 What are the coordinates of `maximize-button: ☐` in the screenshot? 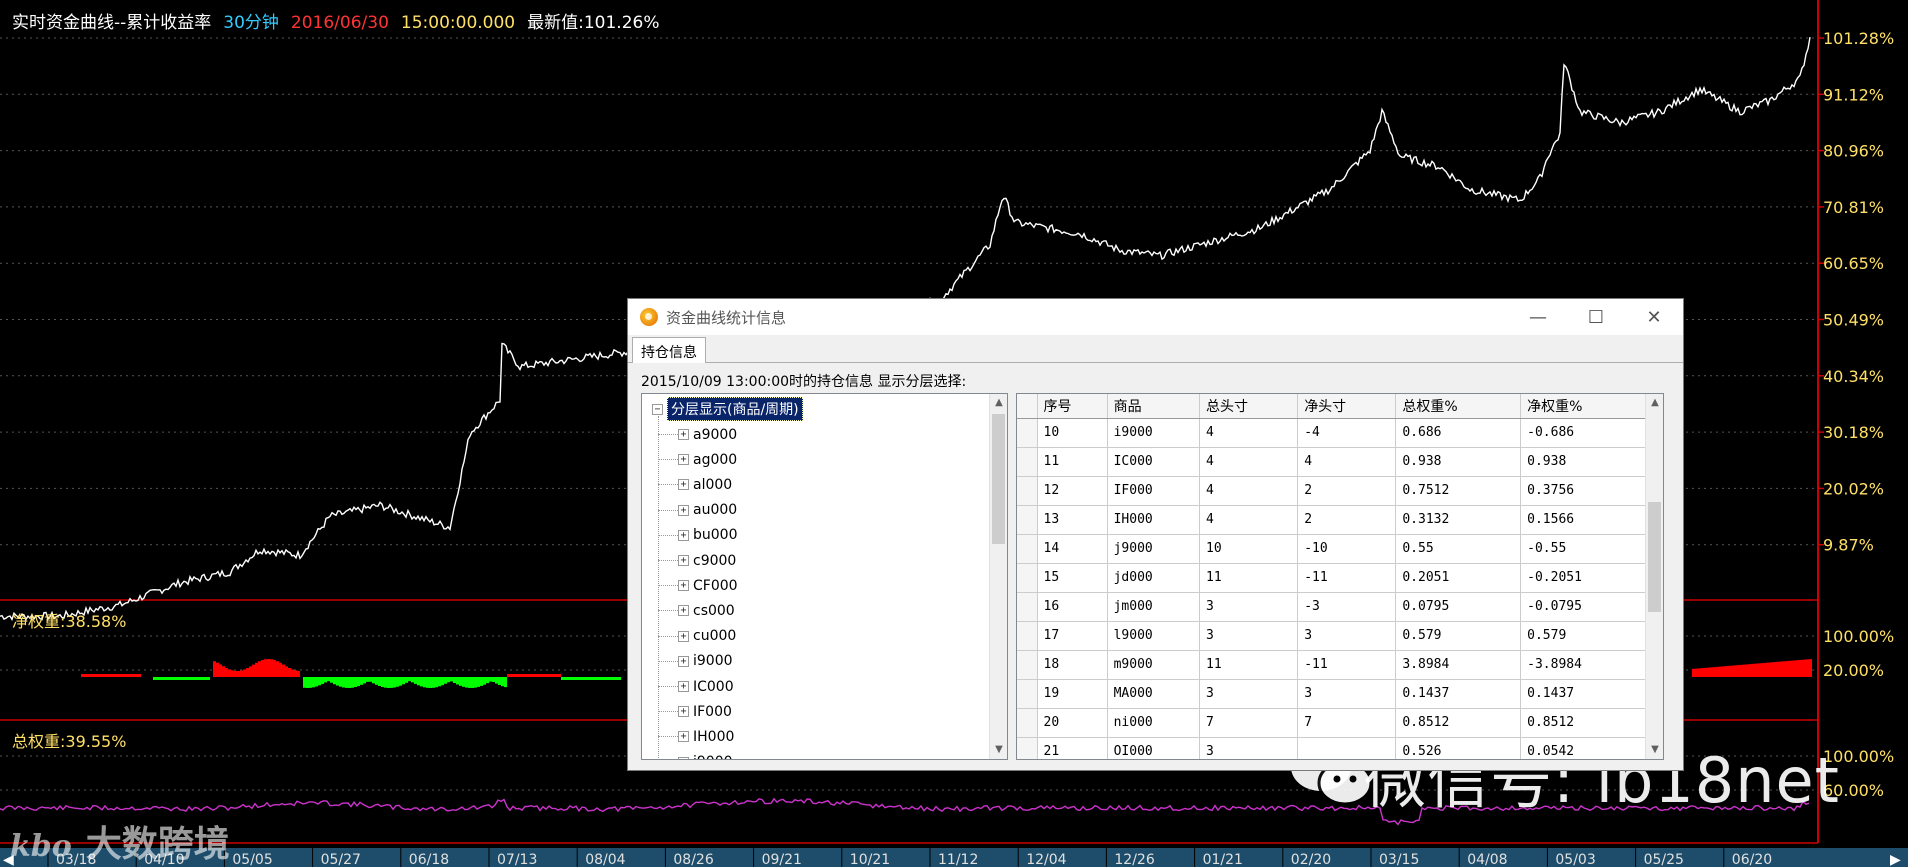 It's located at (1596, 317).